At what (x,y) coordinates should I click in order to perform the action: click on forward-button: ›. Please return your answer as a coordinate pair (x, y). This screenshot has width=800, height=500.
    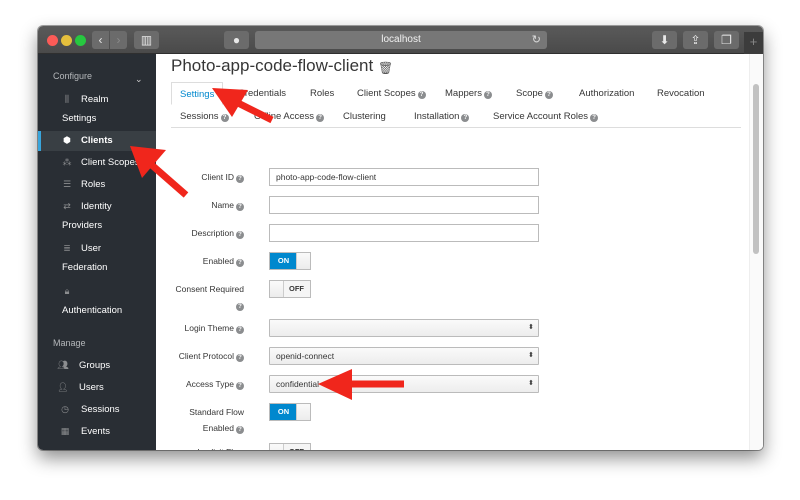
    Looking at the image, I should click on (118, 40).